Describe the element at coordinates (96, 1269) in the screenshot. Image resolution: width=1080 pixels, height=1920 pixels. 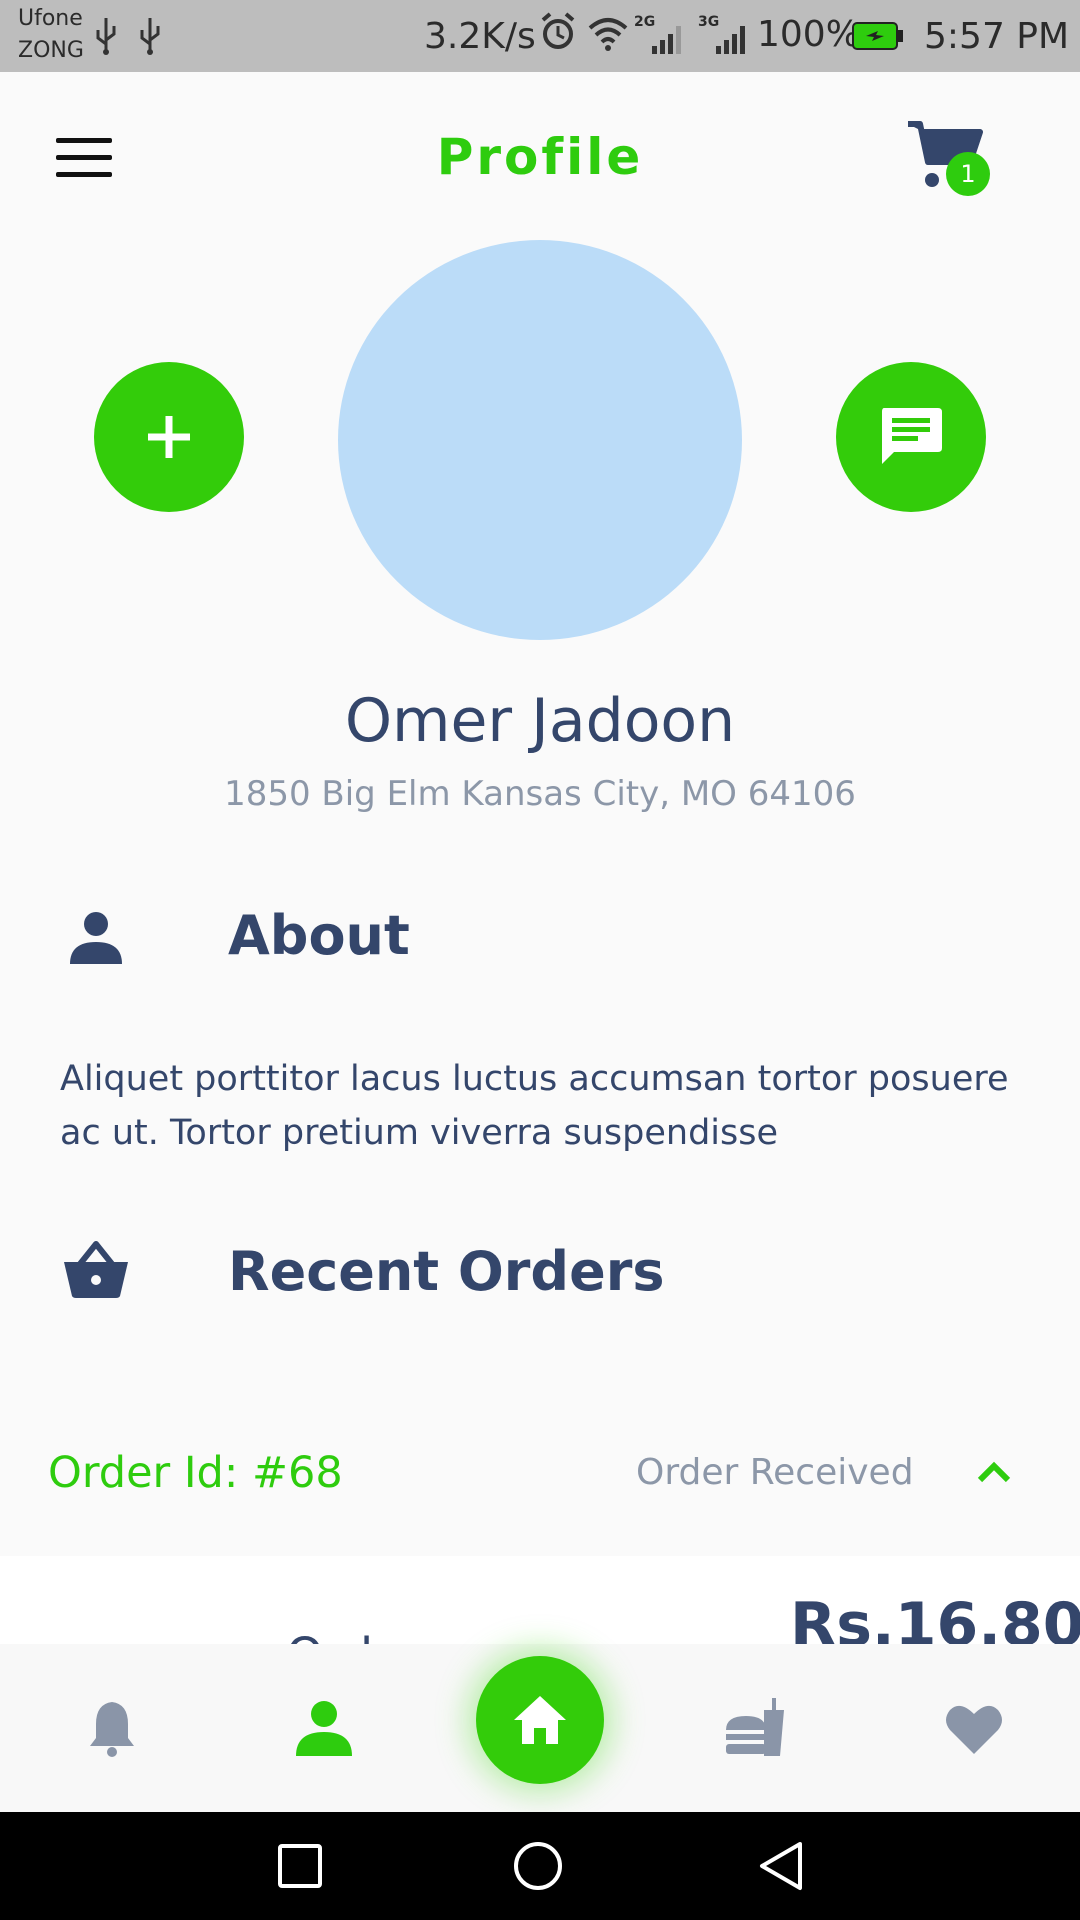
I see `basket-icon` at that location.